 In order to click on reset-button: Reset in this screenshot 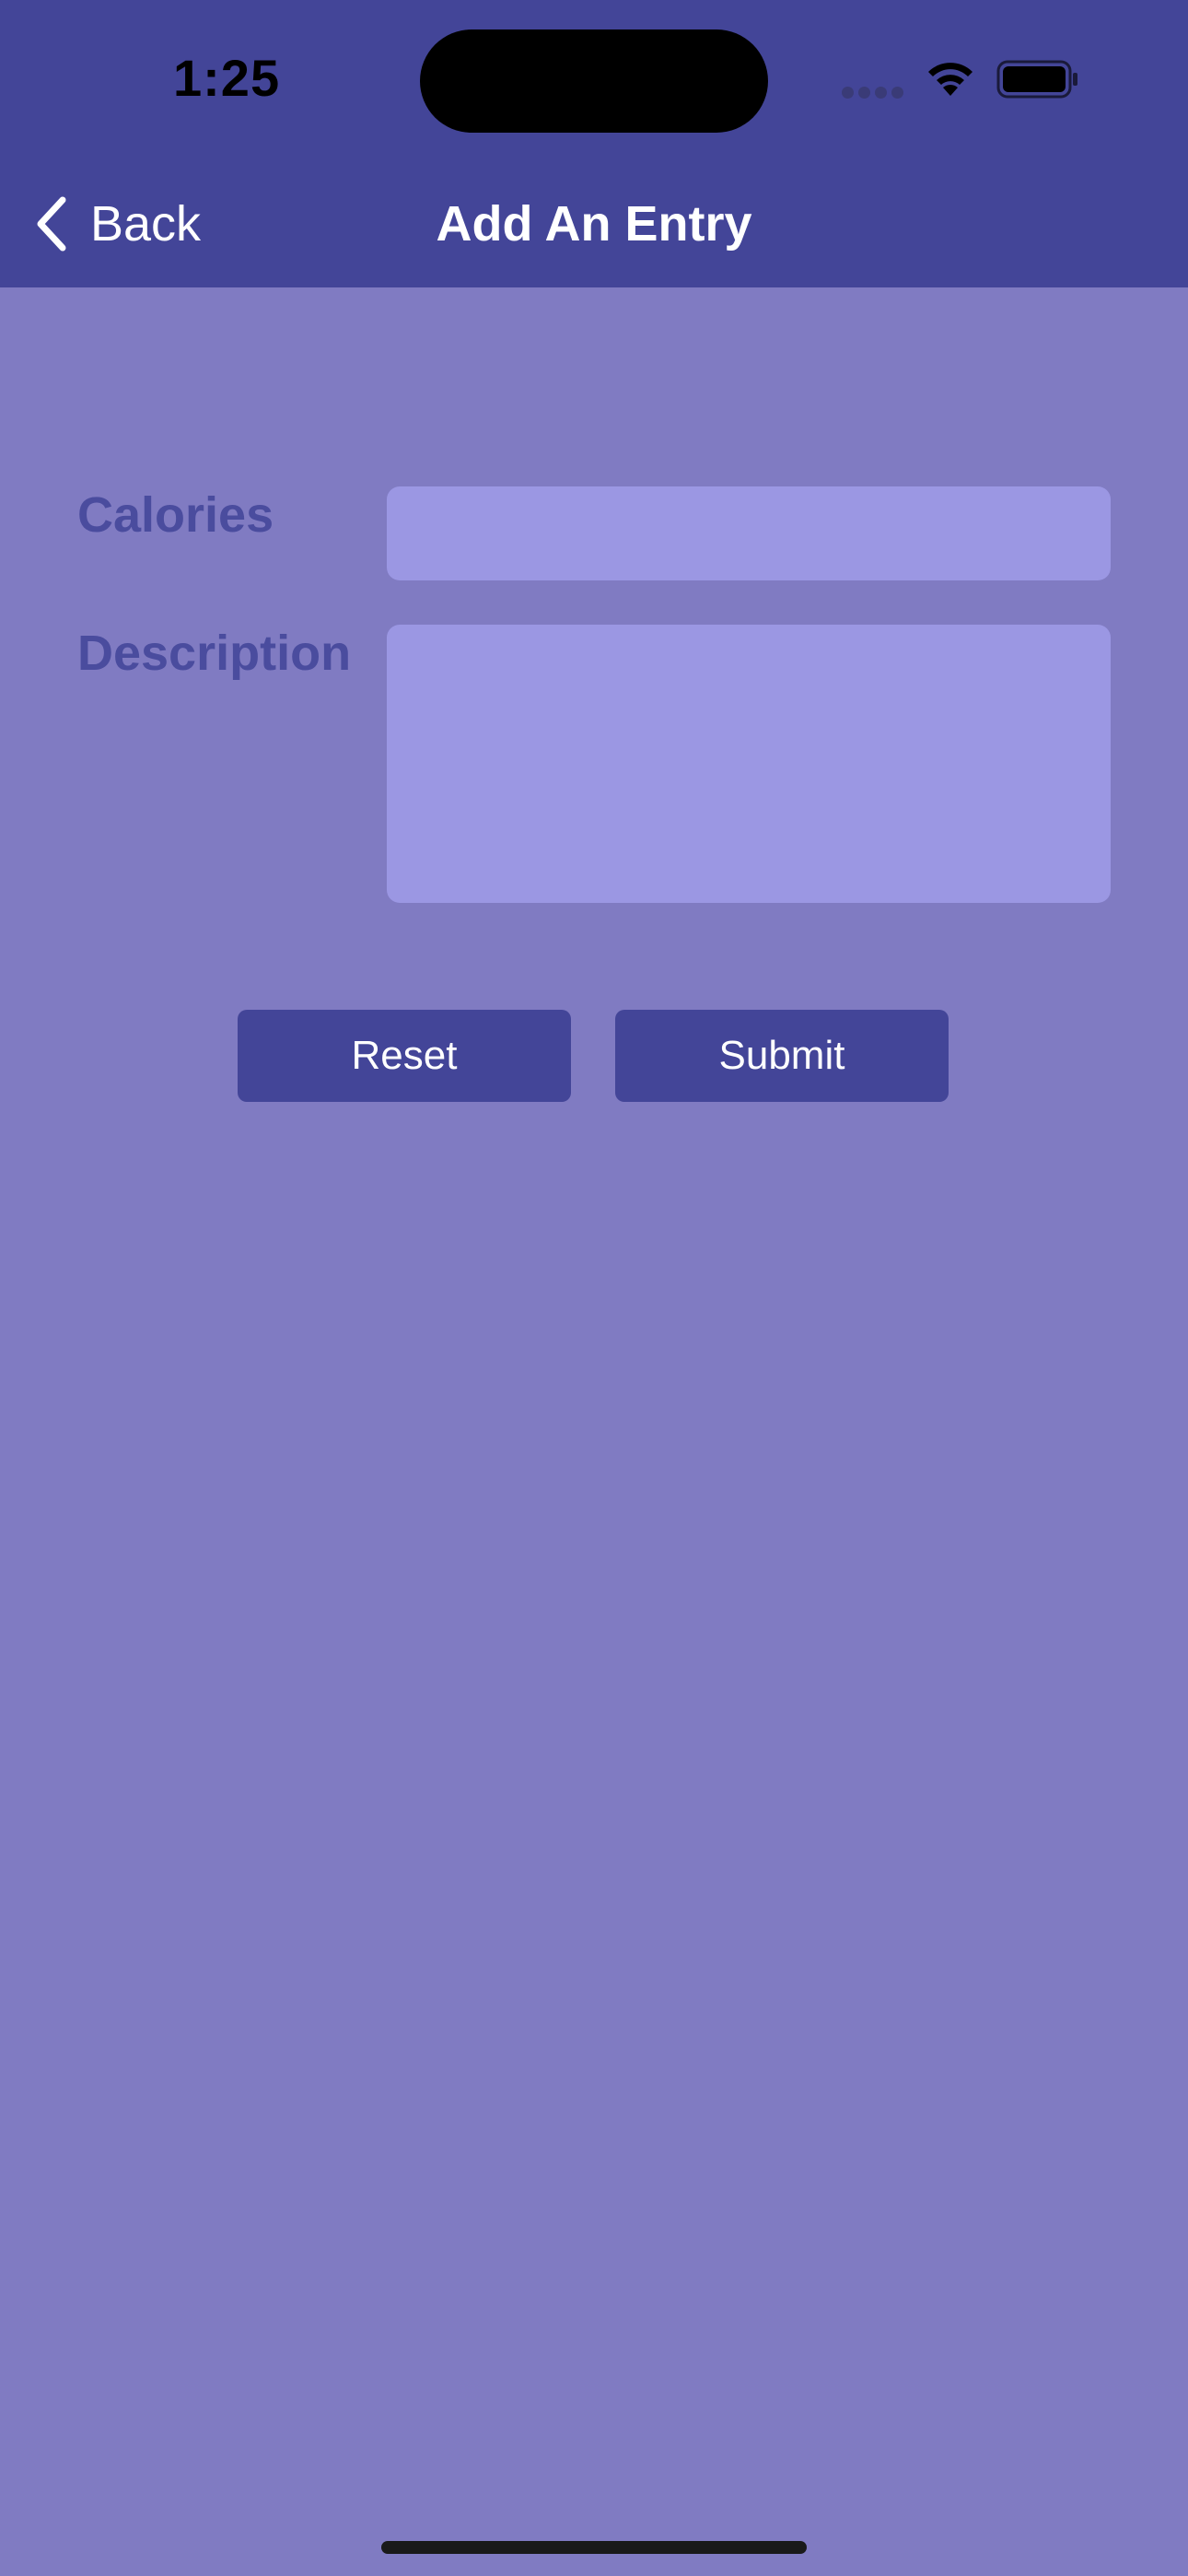, I will do `click(404, 1056)`.